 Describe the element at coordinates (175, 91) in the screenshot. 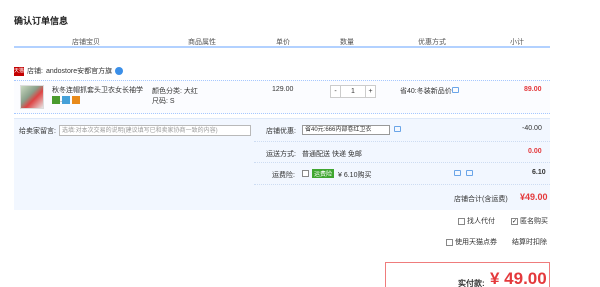

I see `item-color-attr: 颜色分类: 大红` at that location.